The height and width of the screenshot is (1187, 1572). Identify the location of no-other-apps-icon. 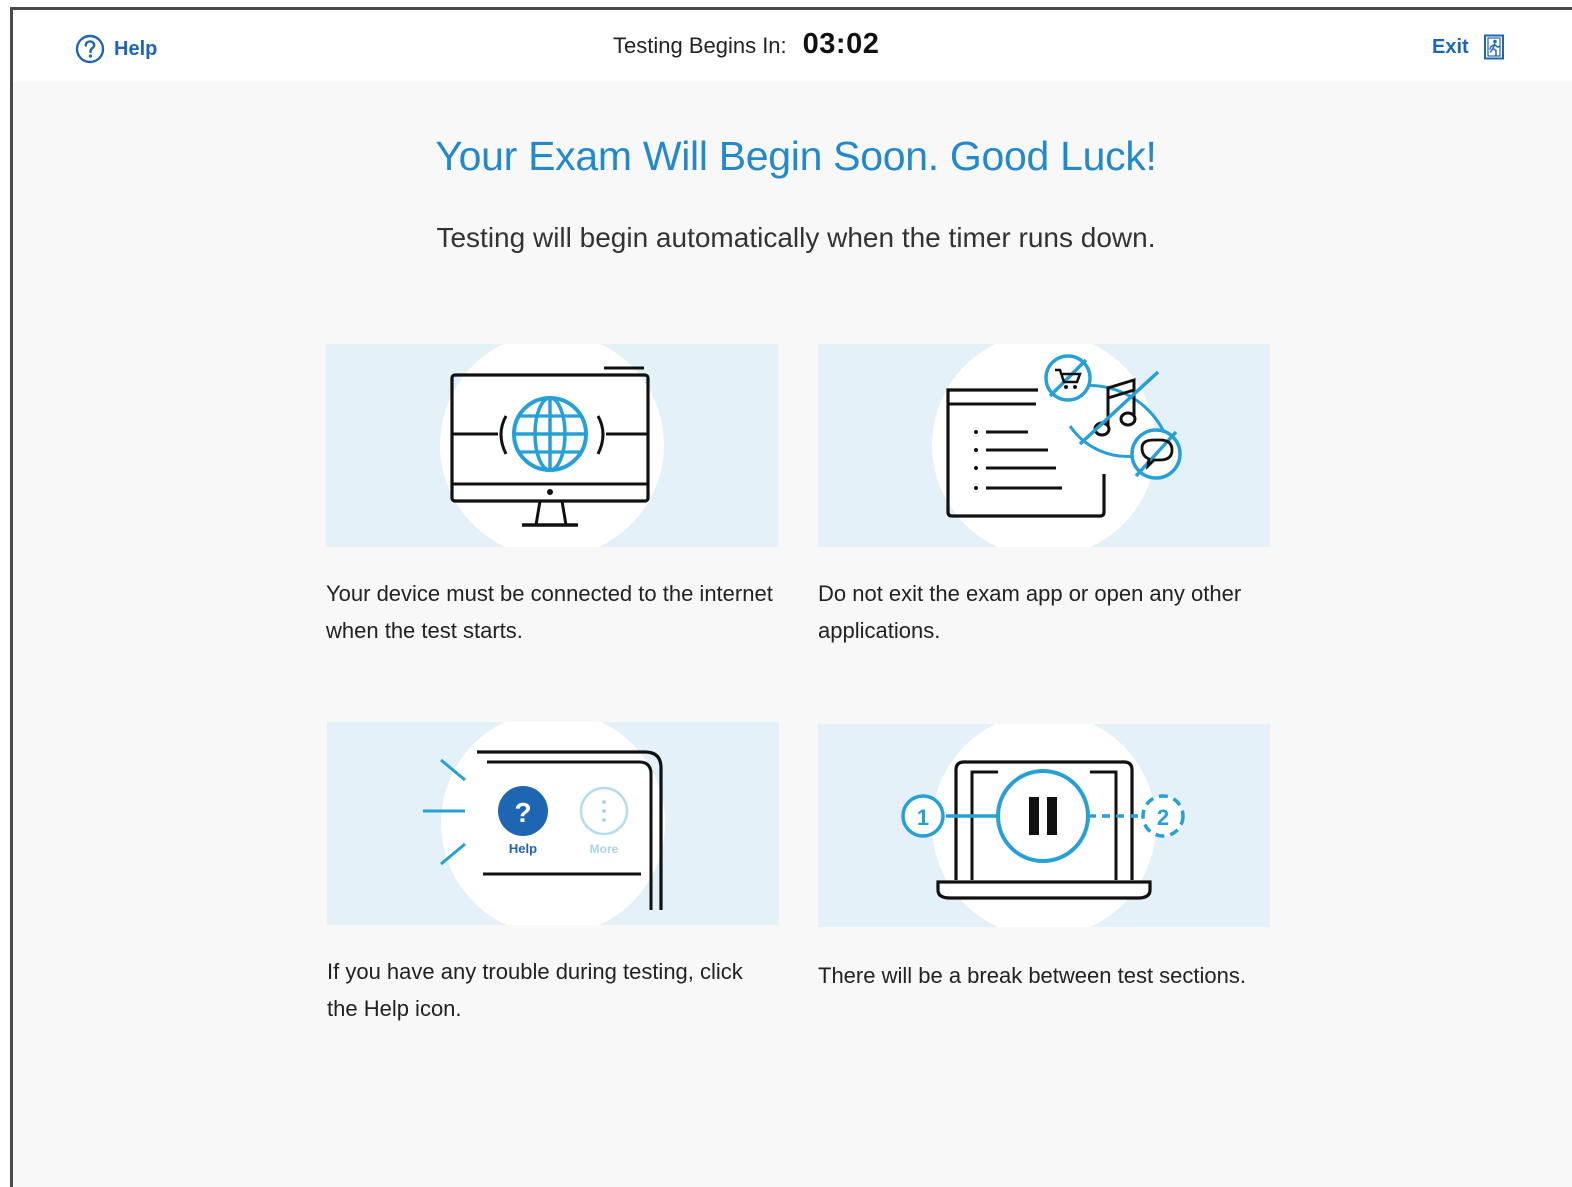
(1057, 445).